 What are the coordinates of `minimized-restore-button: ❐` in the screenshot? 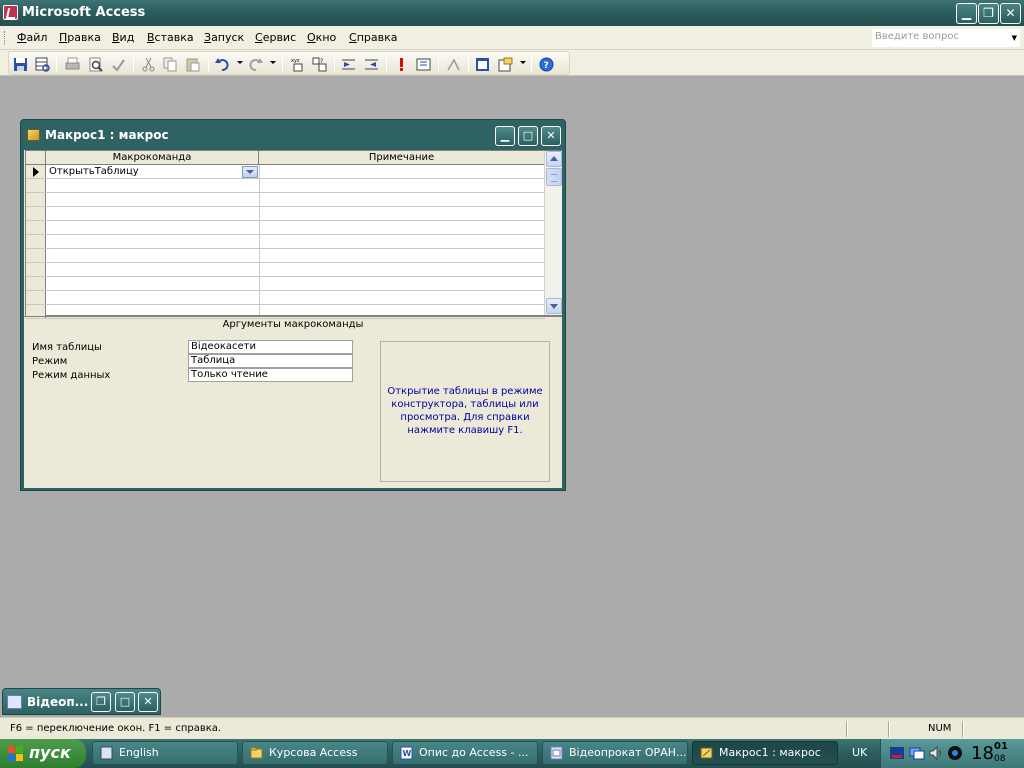 It's located at (101, 702).